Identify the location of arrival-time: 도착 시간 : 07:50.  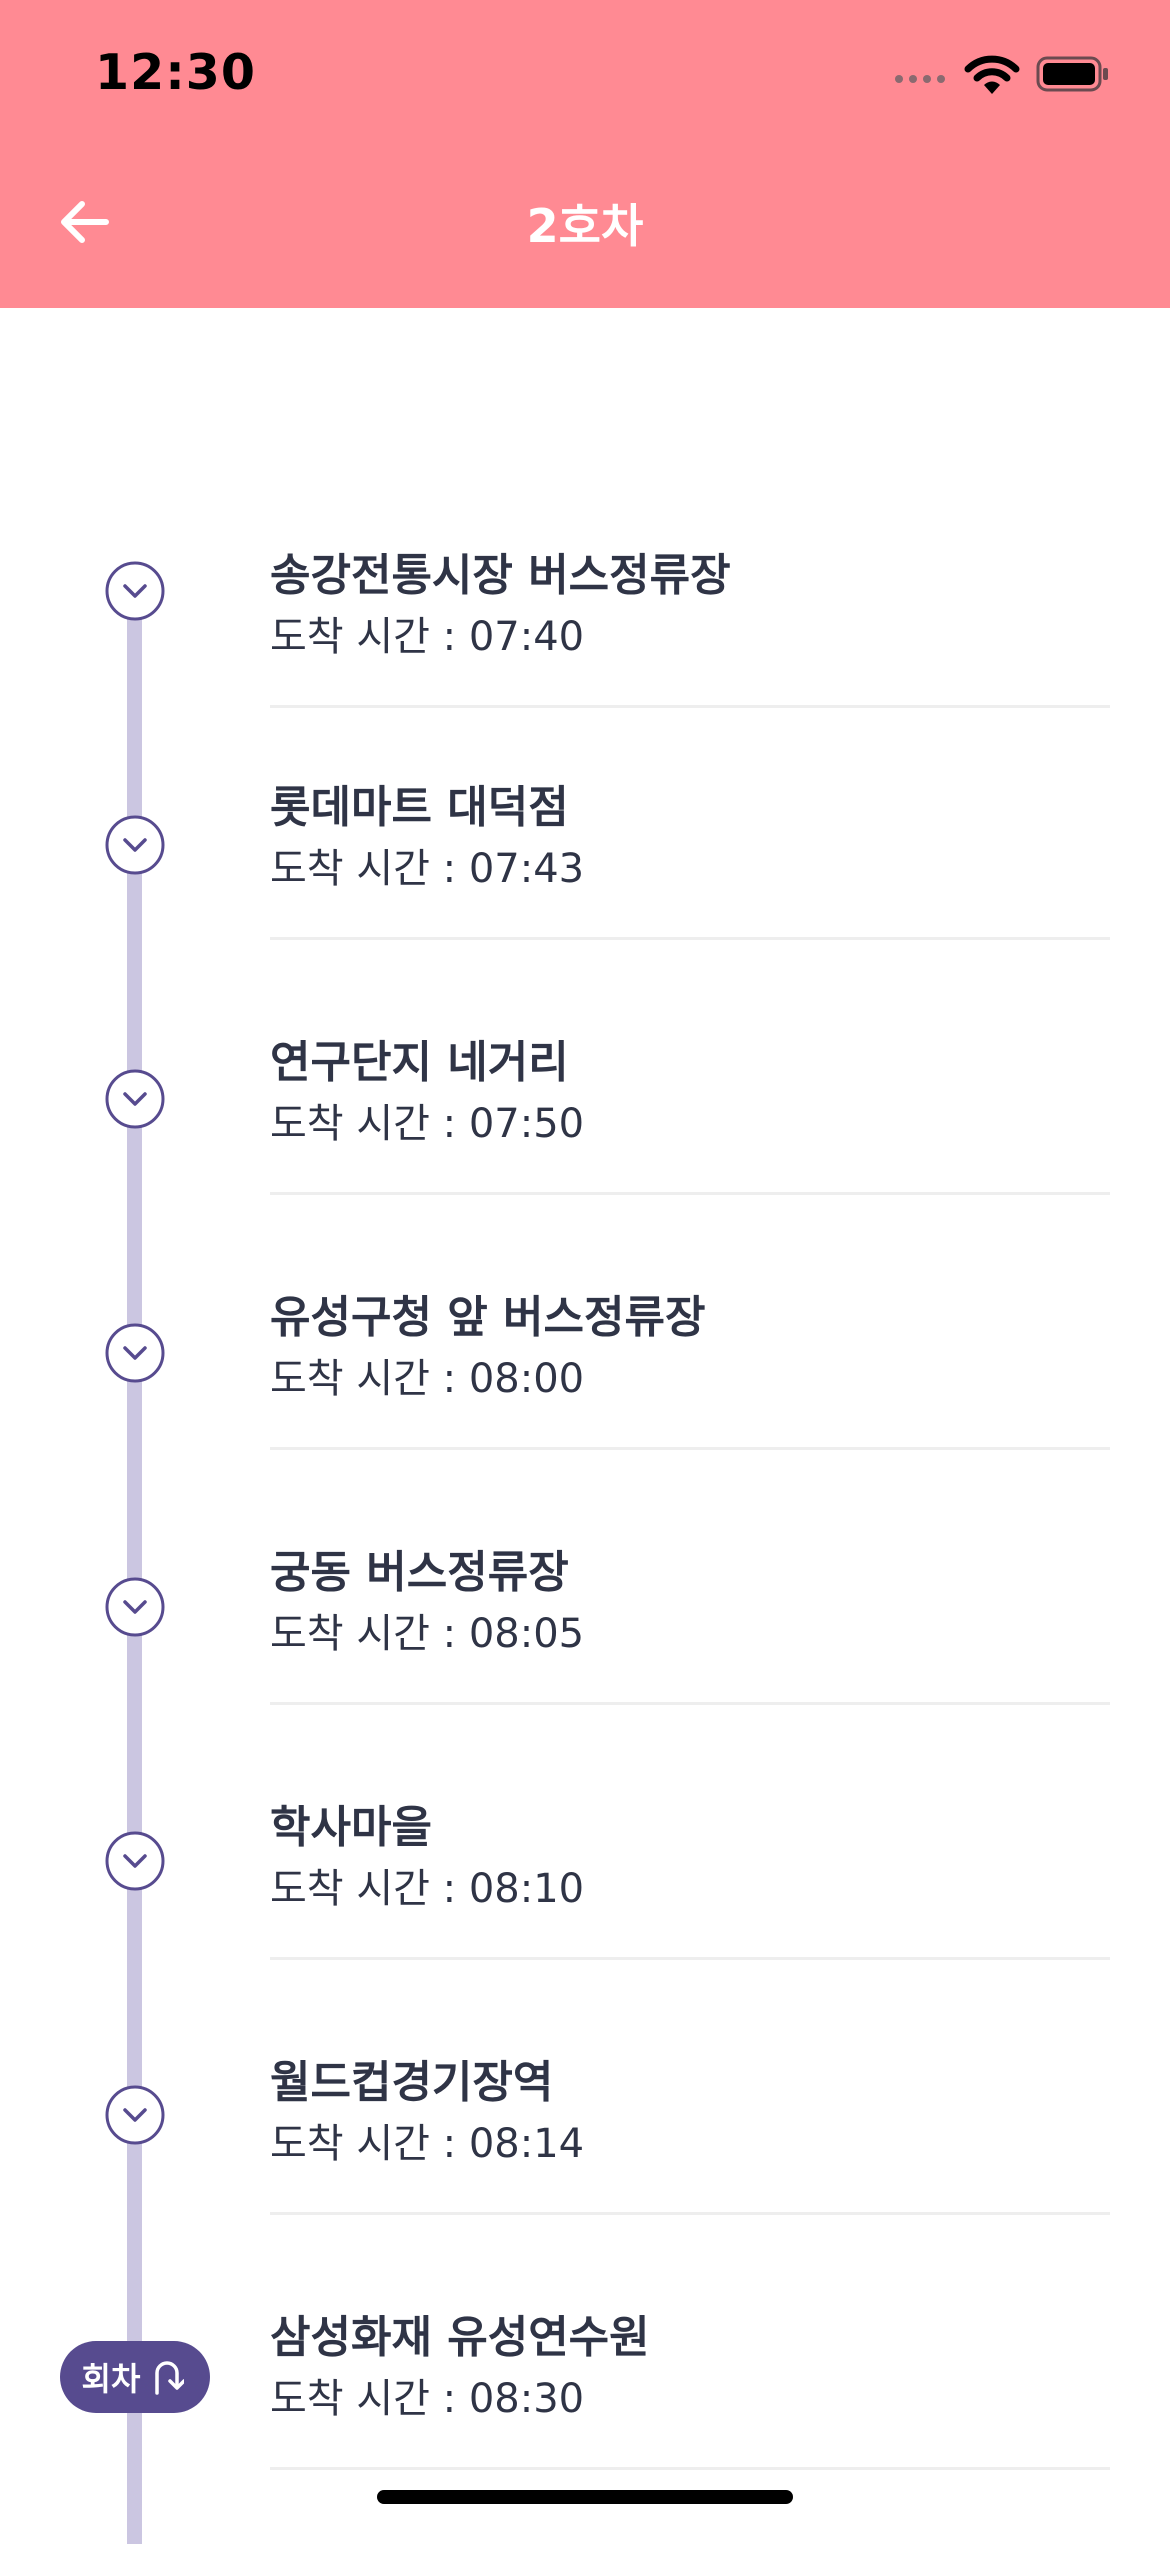
(427, 1124).